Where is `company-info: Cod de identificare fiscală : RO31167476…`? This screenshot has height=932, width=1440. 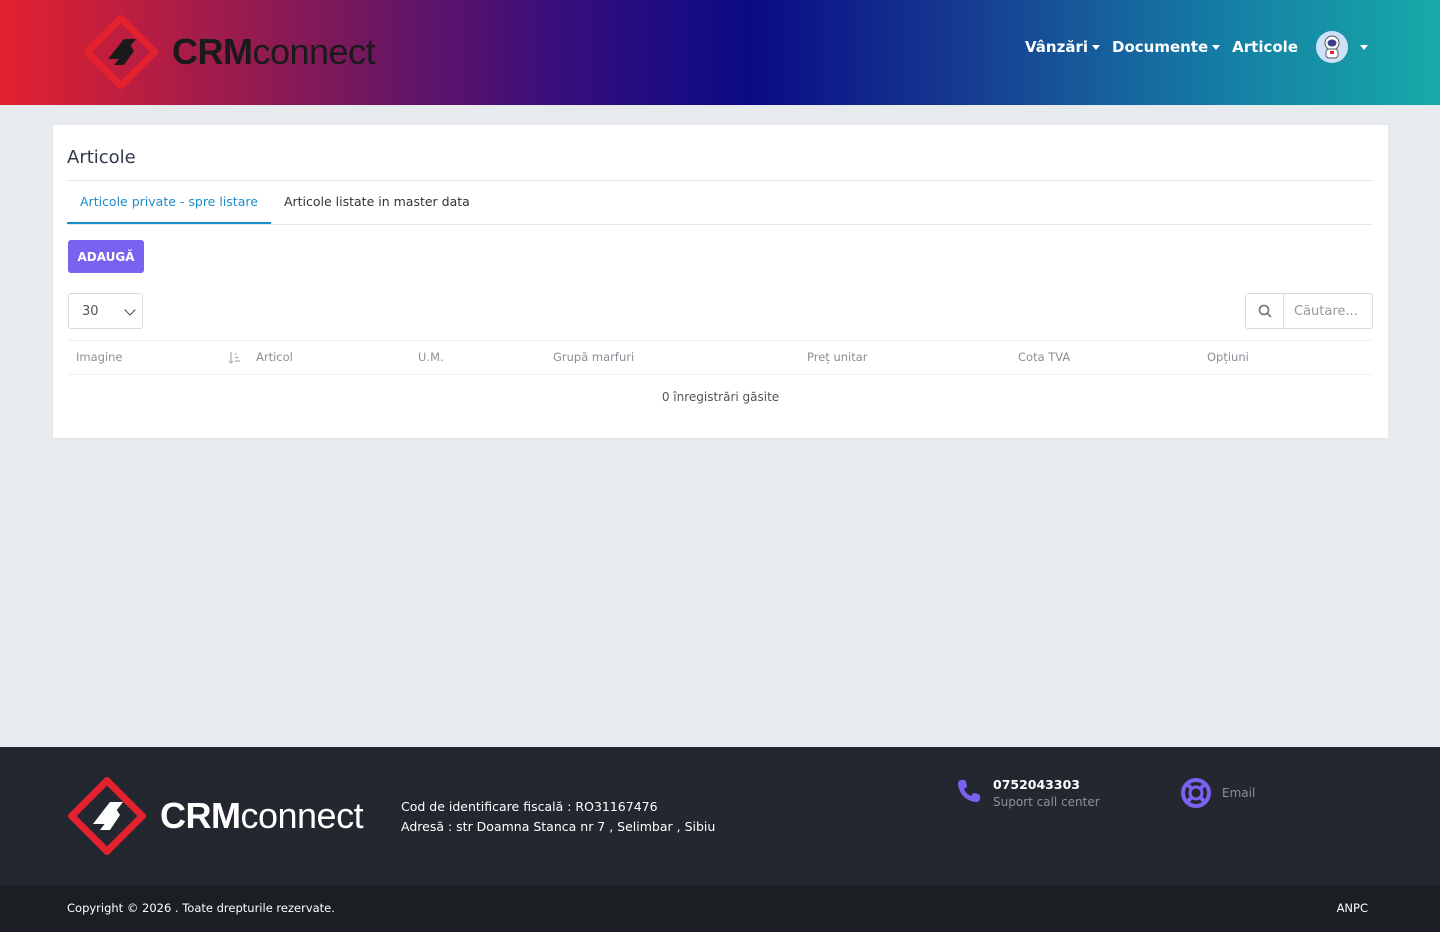 company-info: Cod de identificare fiscală : RO31167476… is located at coordinates (558, 817).